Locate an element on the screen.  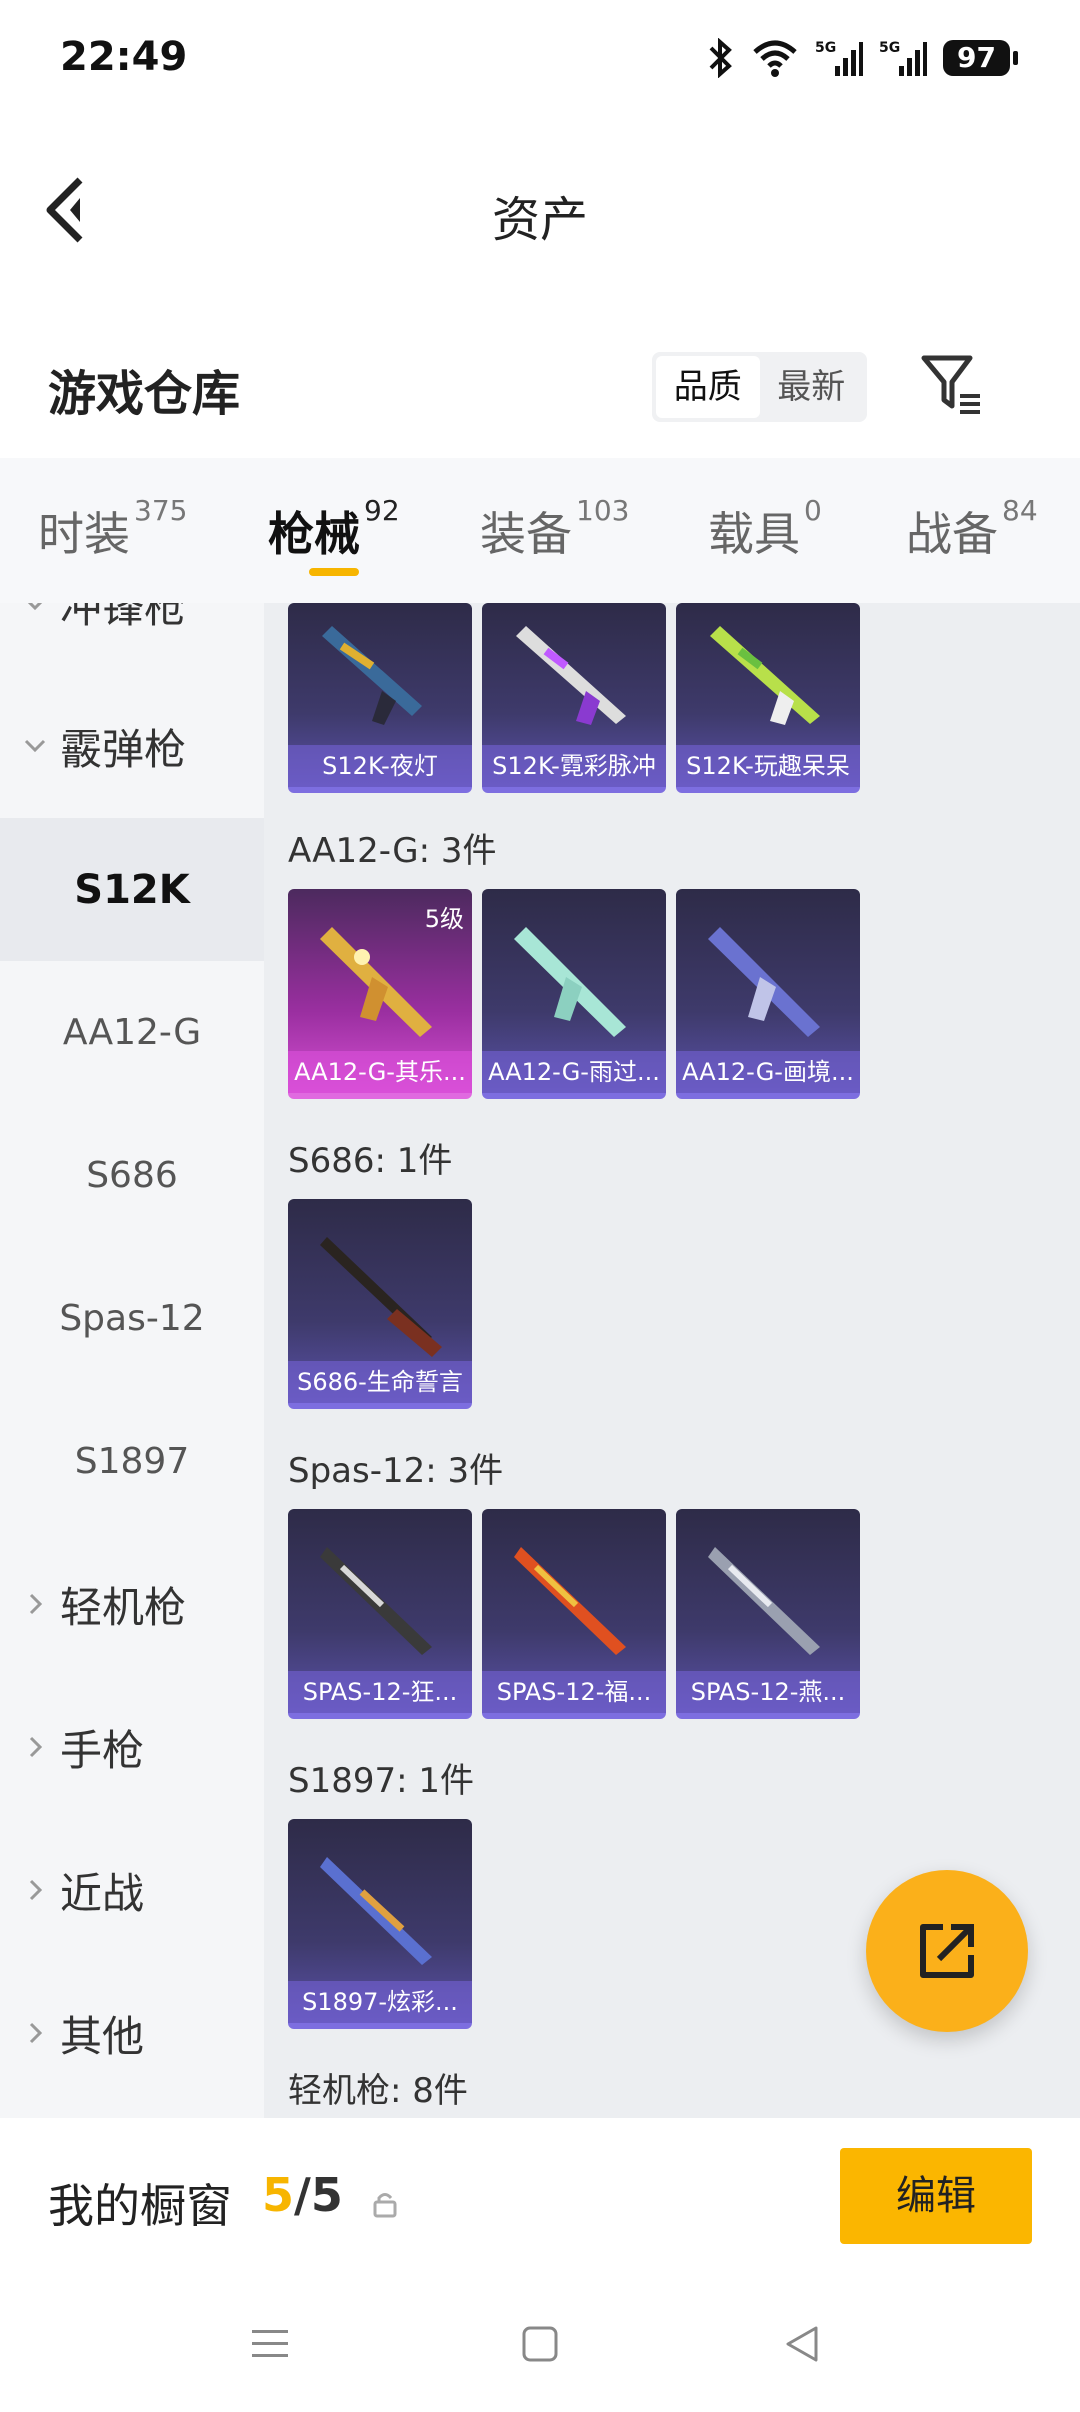
filter-button is located at coordinates (953, 385).